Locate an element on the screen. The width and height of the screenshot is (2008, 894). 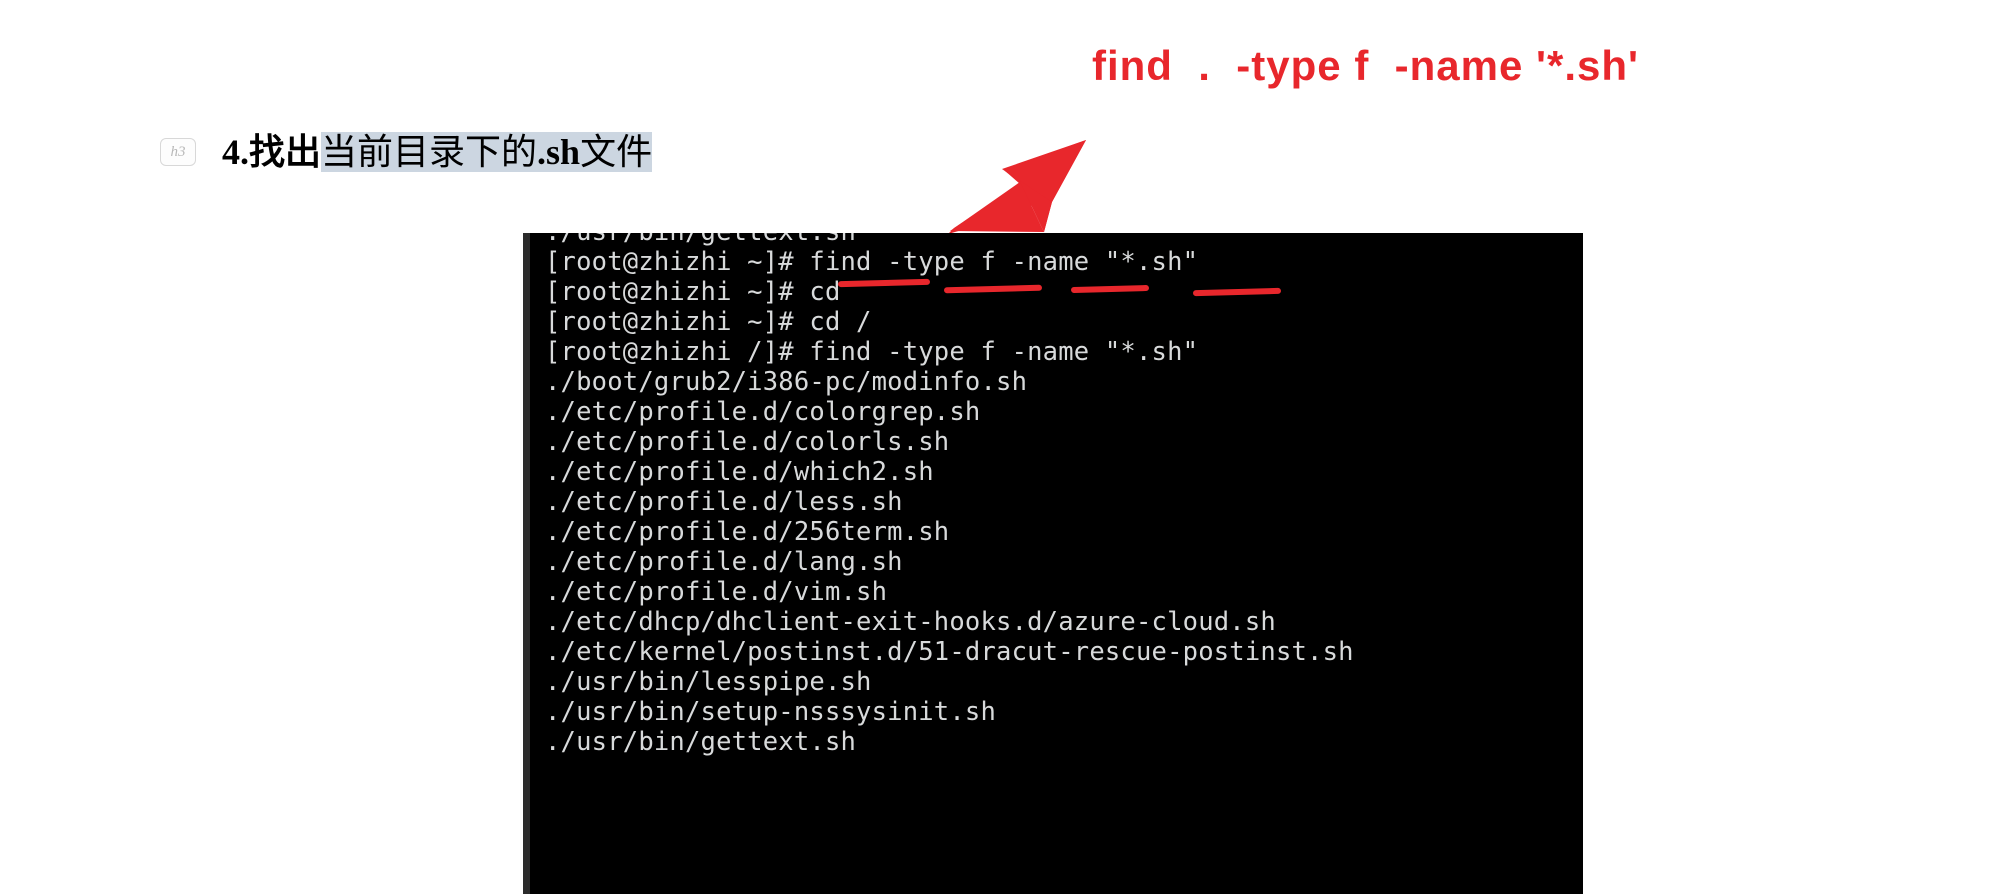
heading-selected-post: 文件 is located at coordinates (616, 152).